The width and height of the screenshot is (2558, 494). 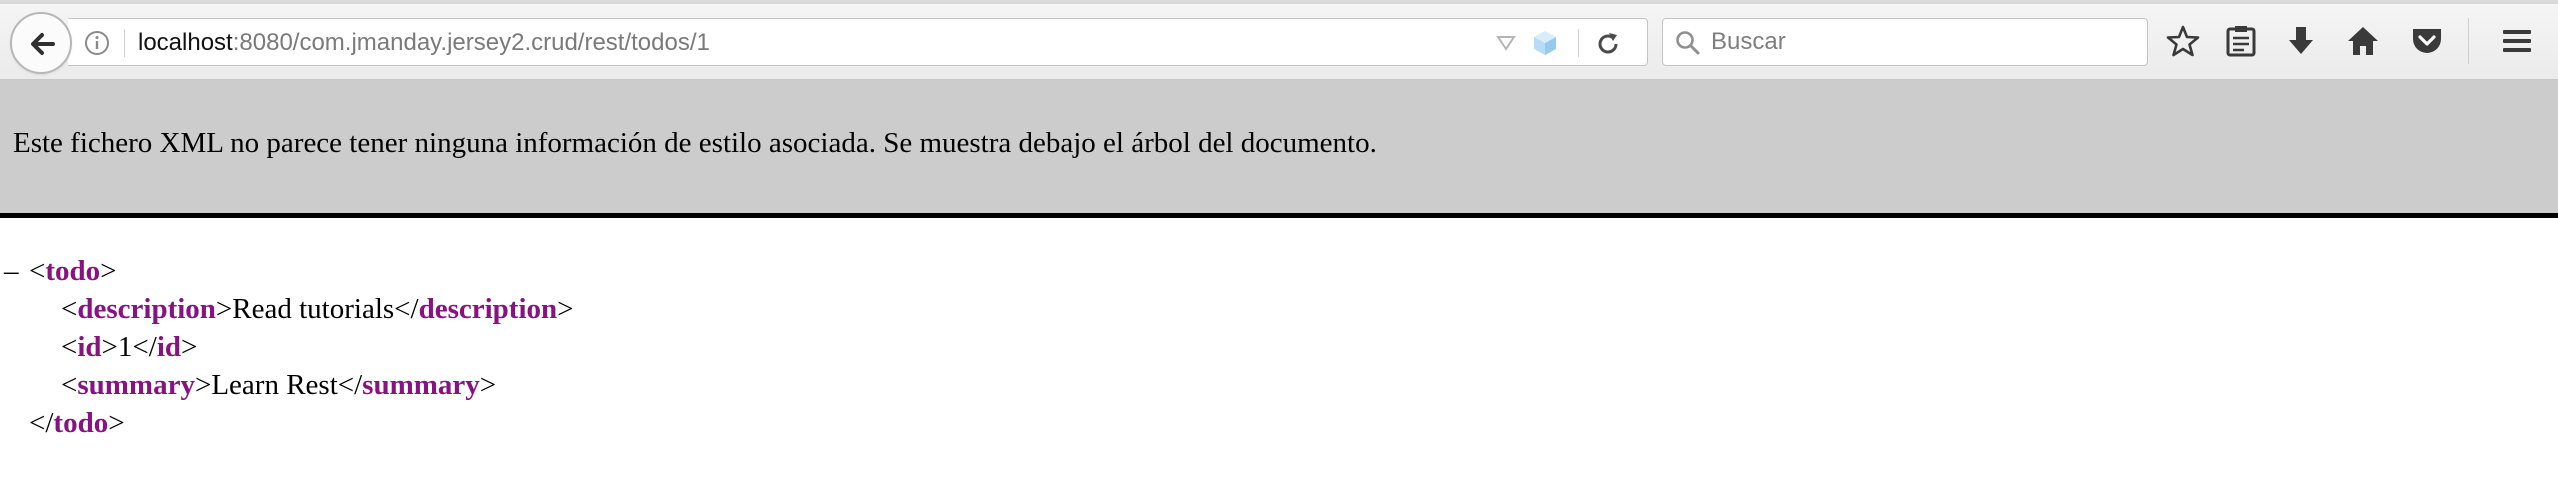 I want to click on dropdown-triangle-icon, so click(x=1506, y=43).